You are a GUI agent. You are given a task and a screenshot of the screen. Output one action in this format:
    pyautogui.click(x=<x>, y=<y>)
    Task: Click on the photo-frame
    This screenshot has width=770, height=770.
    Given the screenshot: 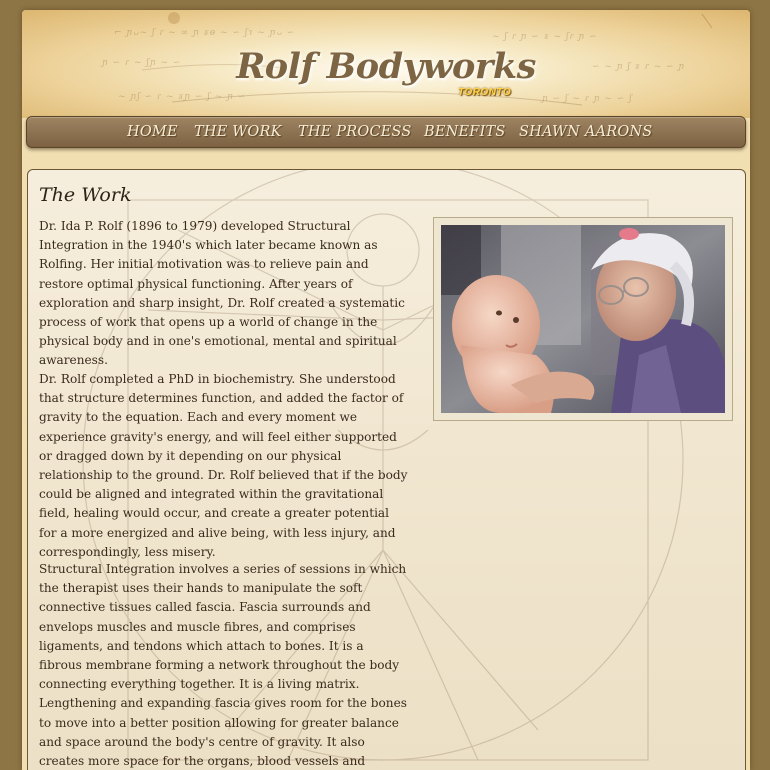 What is the action you would take?
    pyautogui.click(x=583, y=319)
    